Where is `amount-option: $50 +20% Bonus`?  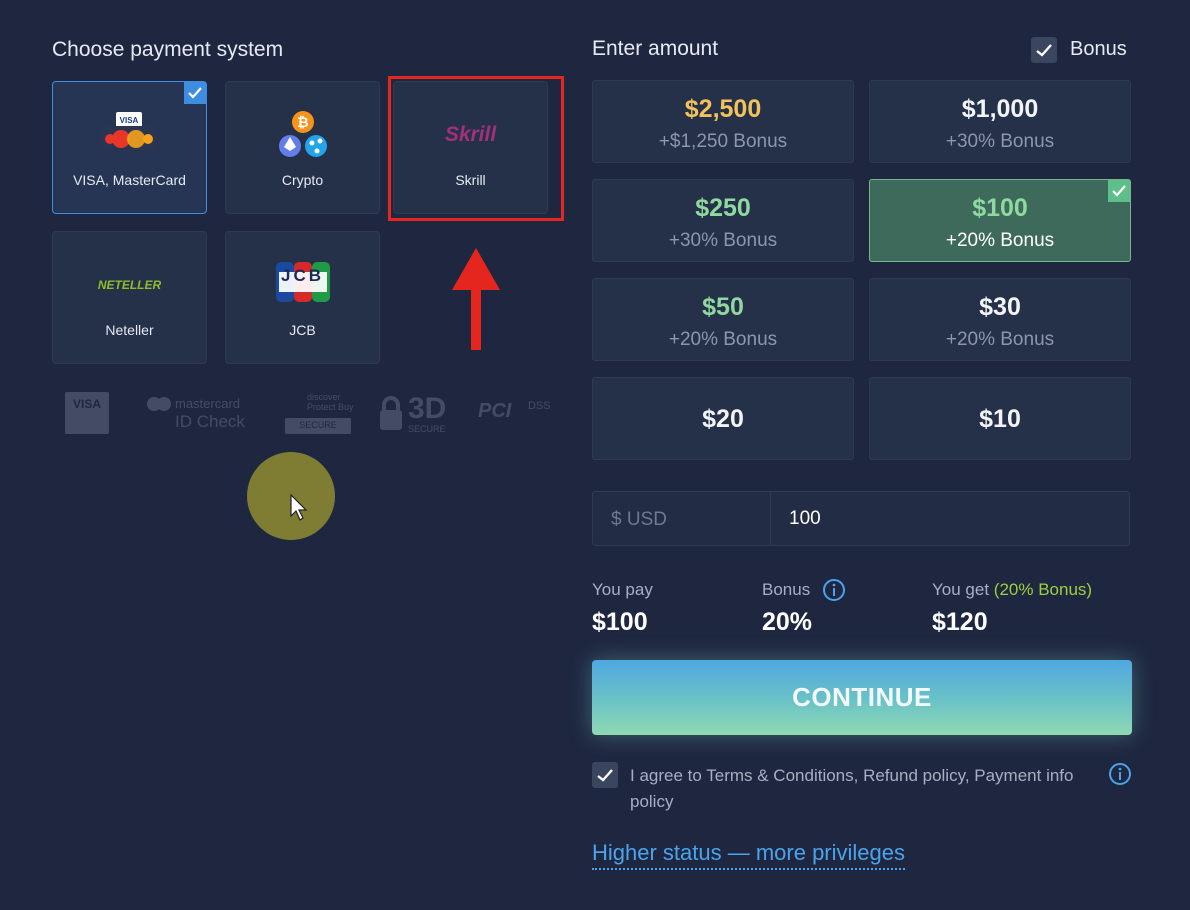 amount-option: $50 +20% Bonus is located at coordinates (723, 319).